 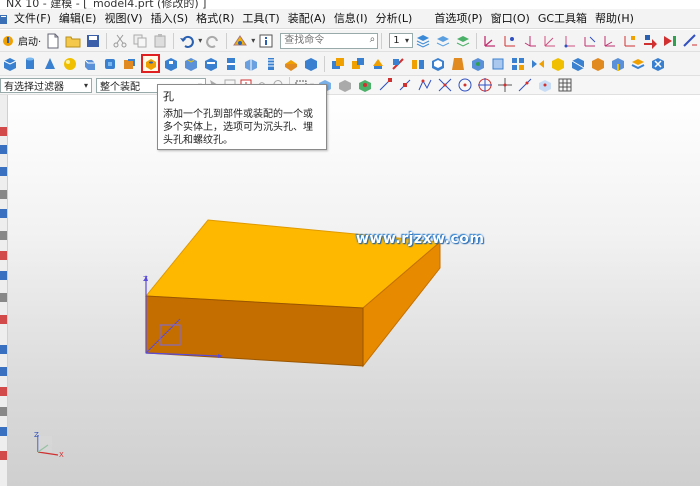 I want to click on menu-window: 窗口(O), so click(x=510, y=19).